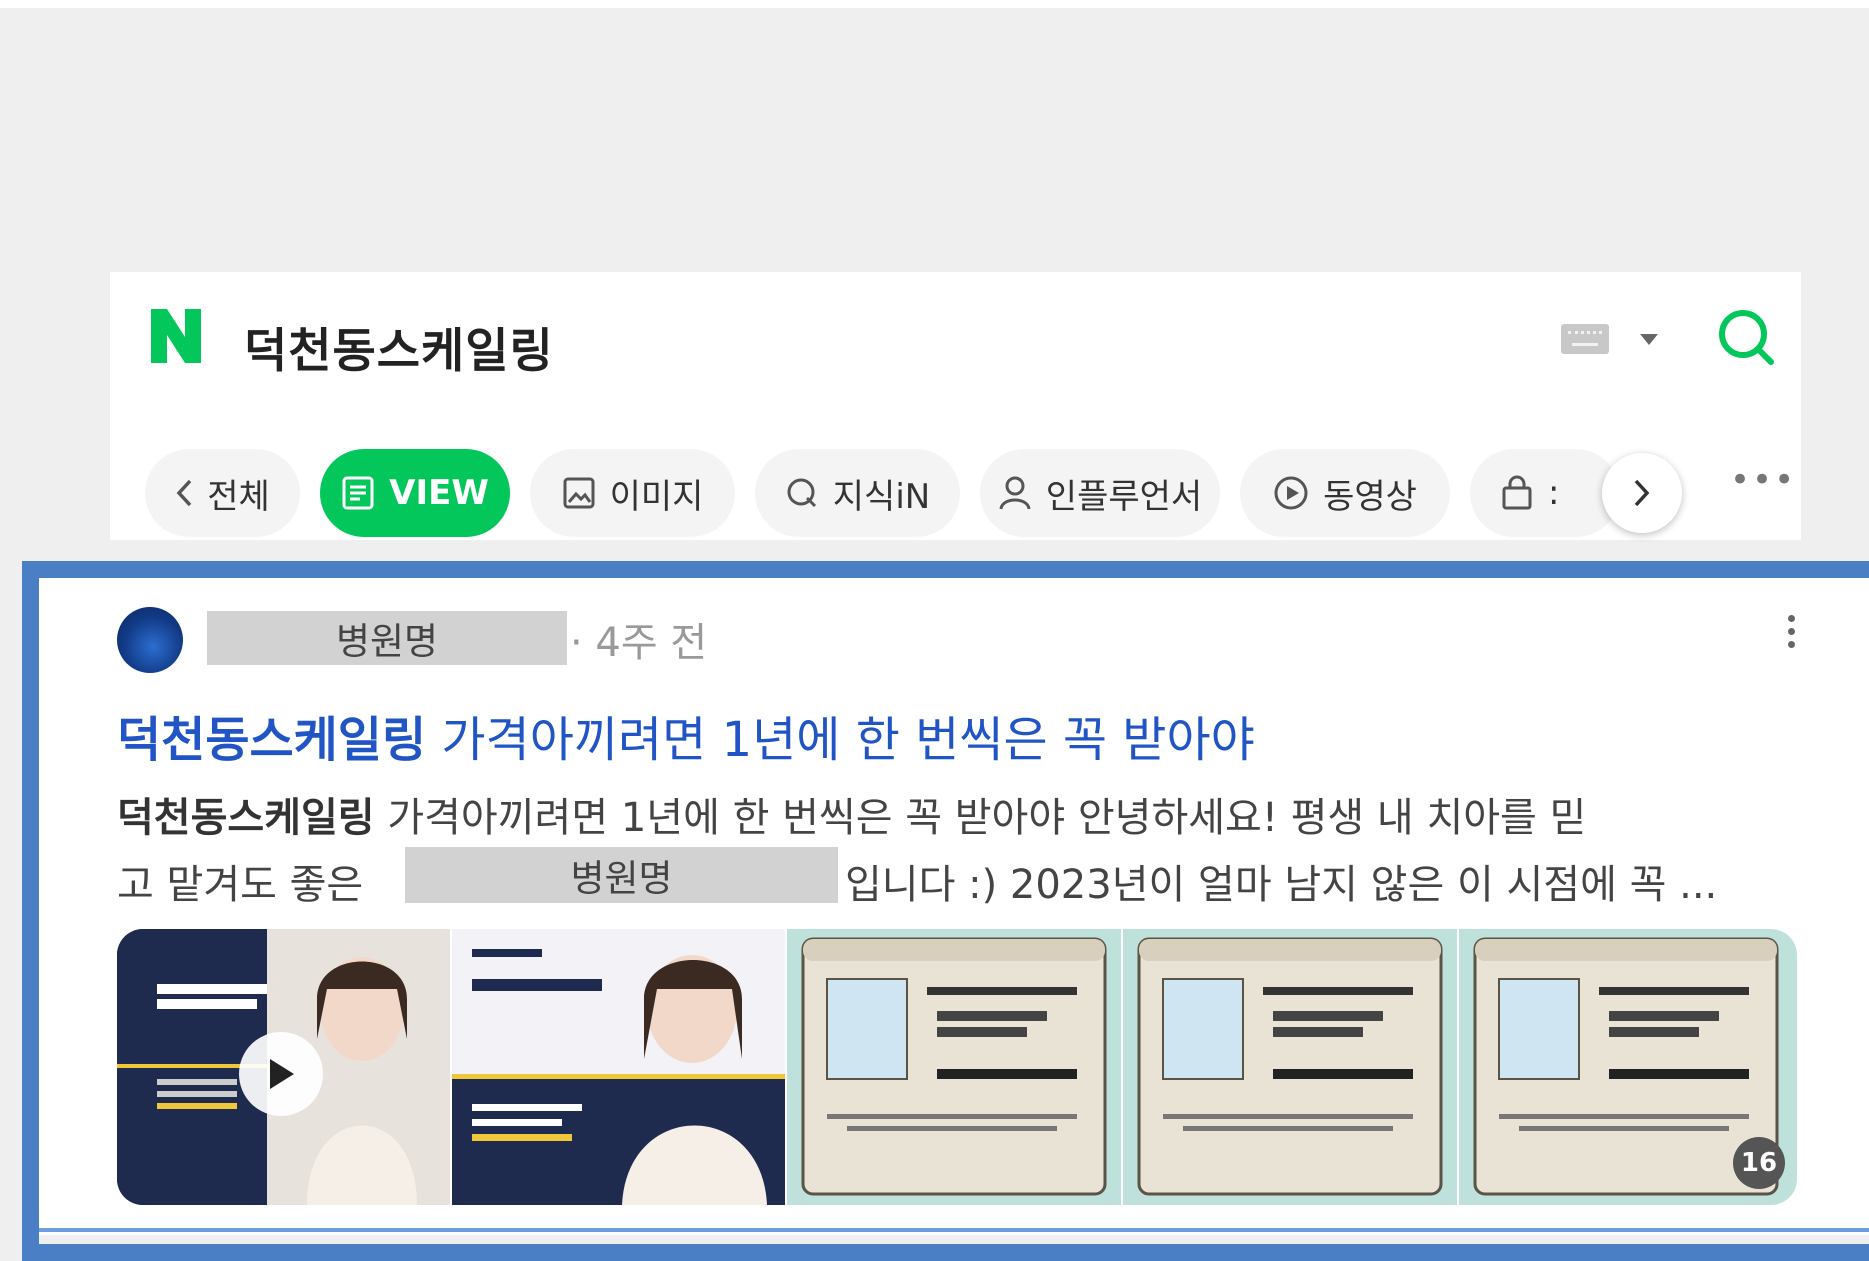 The height and width of the screenshot is (1261, 1869). I want to click on play-button-icon, so click(281, 1074).